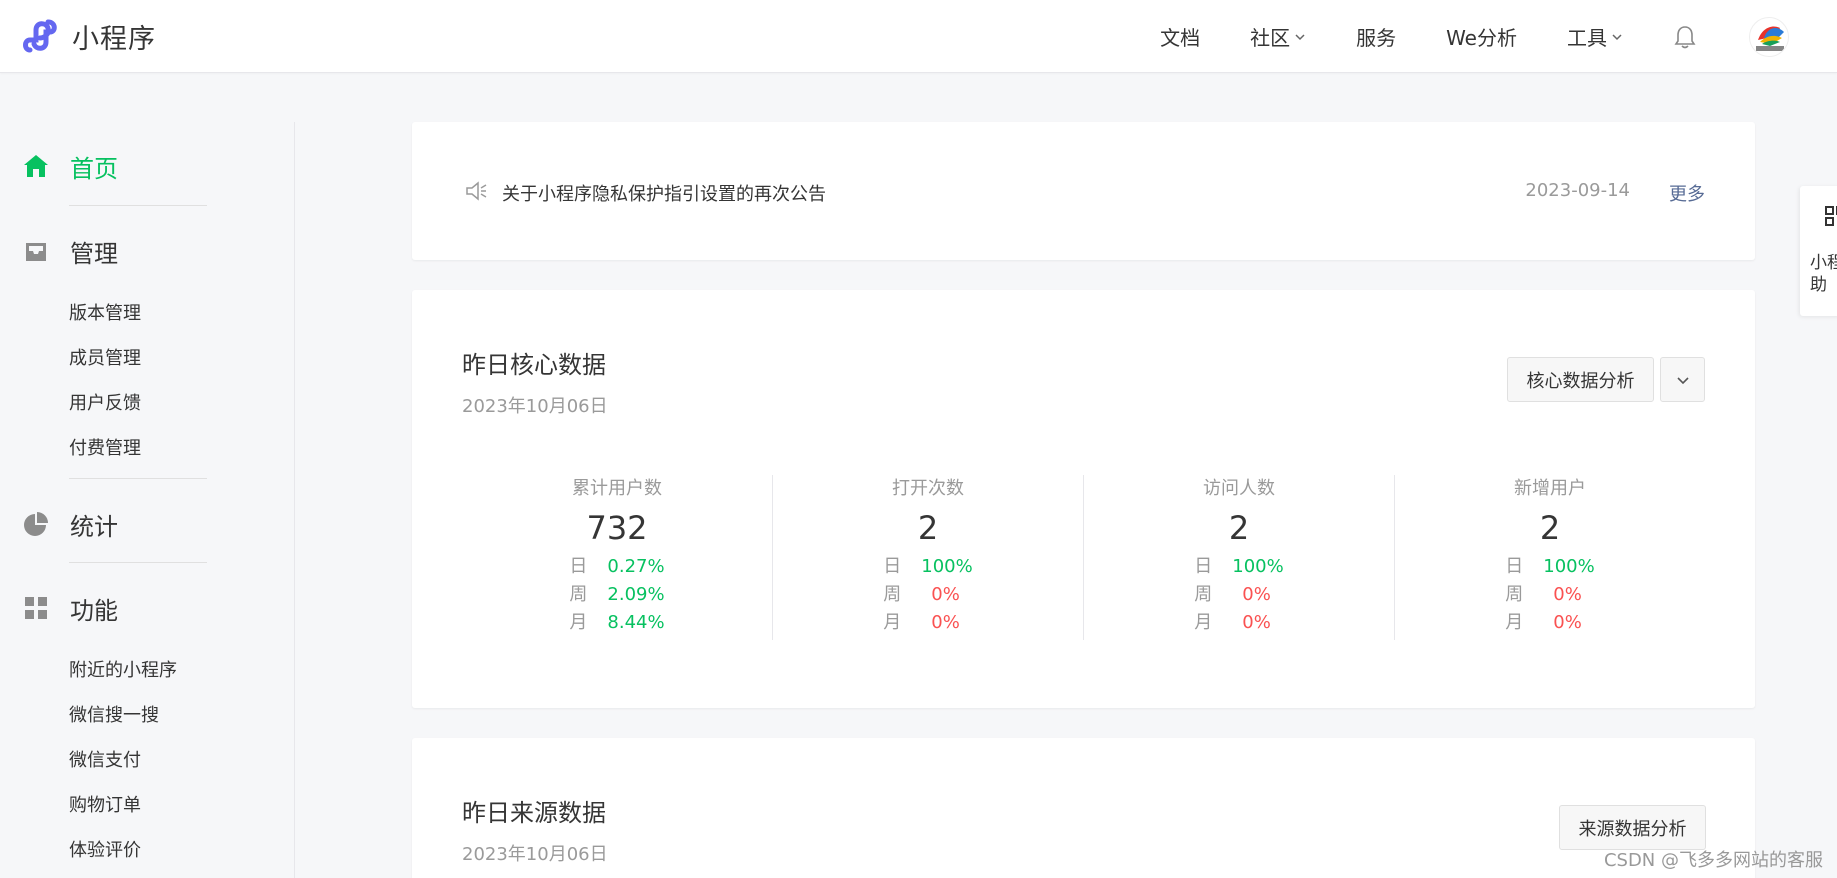 The height and width of the screenshot is (878, 1837). I want to click on sidebar-item-experience-review: 体验评价, so click(147, 850).